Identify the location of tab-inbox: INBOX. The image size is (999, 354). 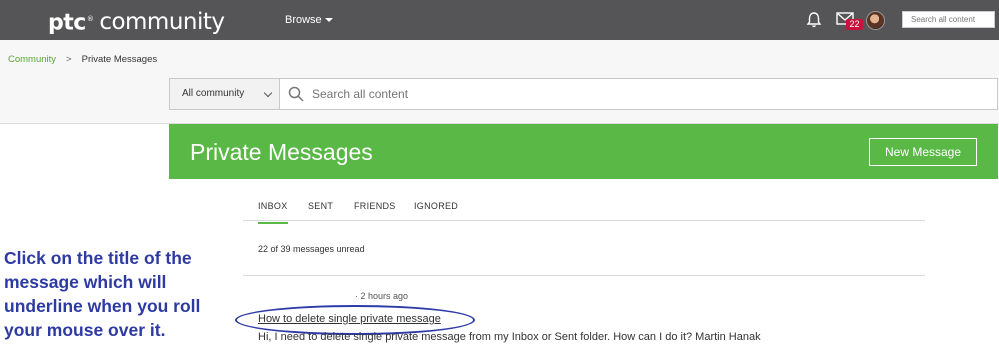
(273, 212).